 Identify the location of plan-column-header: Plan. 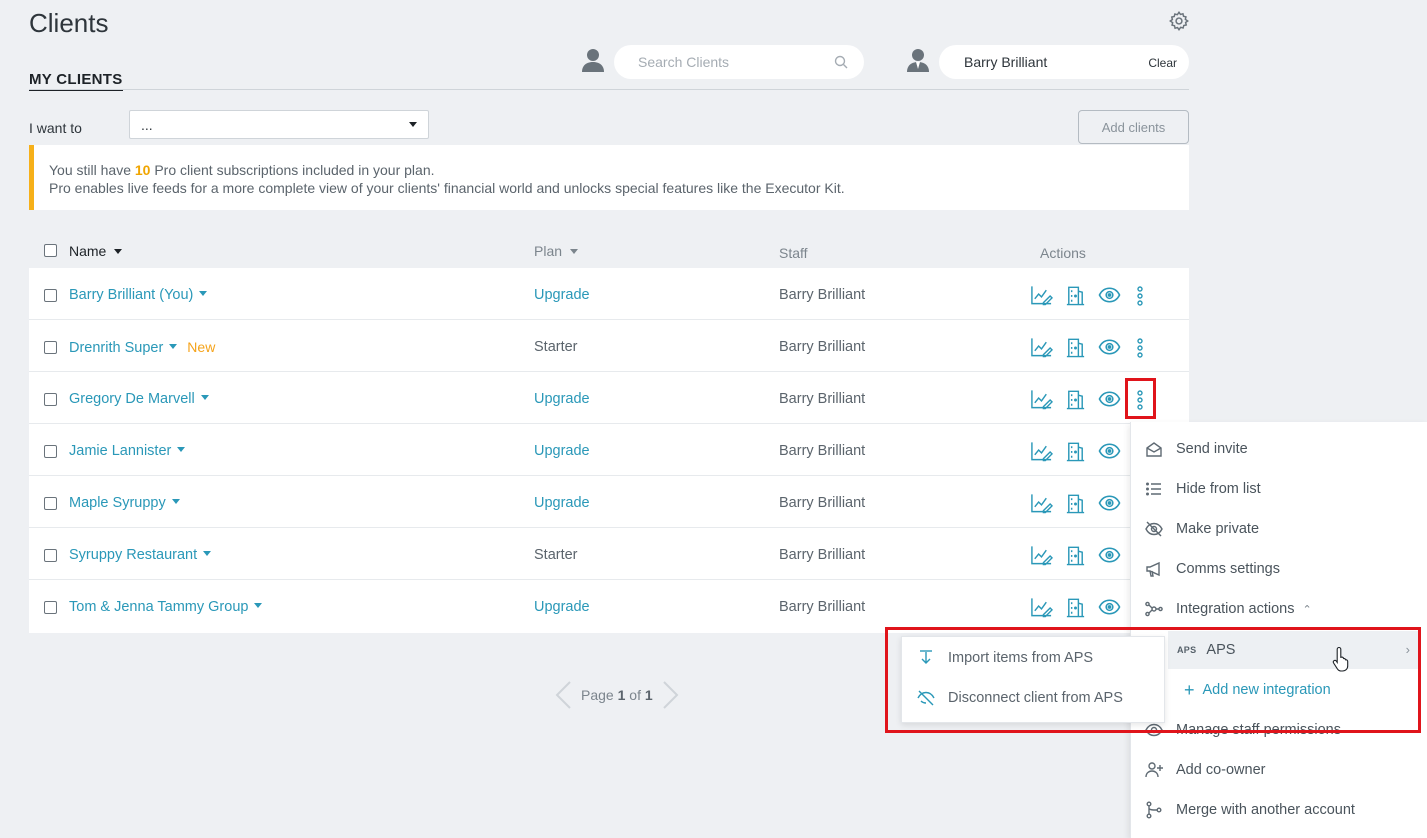
(556, 251).